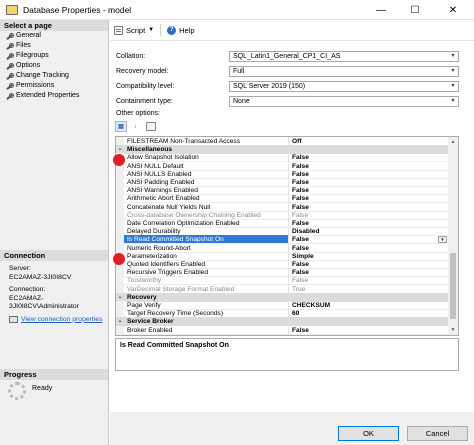  What do you see at coordinates (54, 66) in the screenshot?
I see `page-item-options: Options` at bounding box center [54, 66].